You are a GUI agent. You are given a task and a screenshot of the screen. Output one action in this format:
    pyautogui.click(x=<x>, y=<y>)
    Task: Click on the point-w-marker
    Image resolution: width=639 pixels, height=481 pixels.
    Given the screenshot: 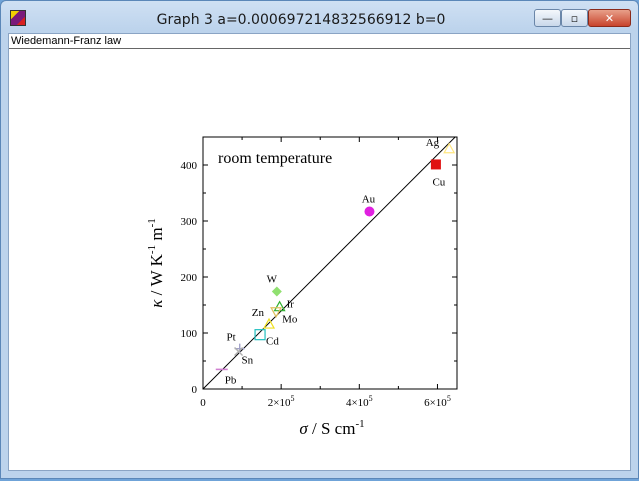 What is the action you would take?
    pyautogui.click(x=276, y=291)
    